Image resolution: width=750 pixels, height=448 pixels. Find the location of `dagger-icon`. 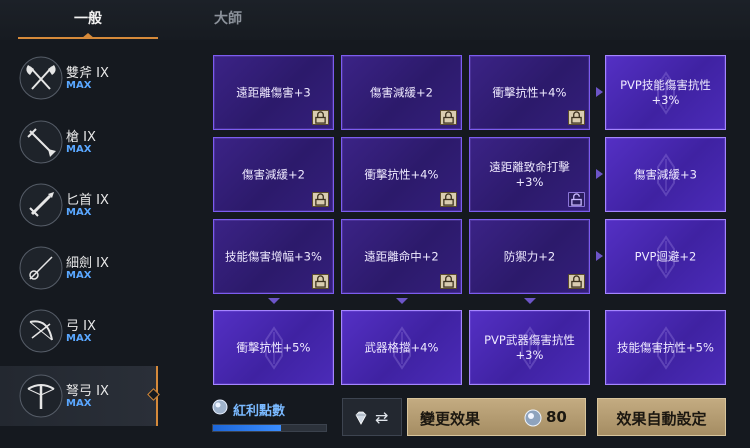

dagger-icon is located at coordinates (41, 205).